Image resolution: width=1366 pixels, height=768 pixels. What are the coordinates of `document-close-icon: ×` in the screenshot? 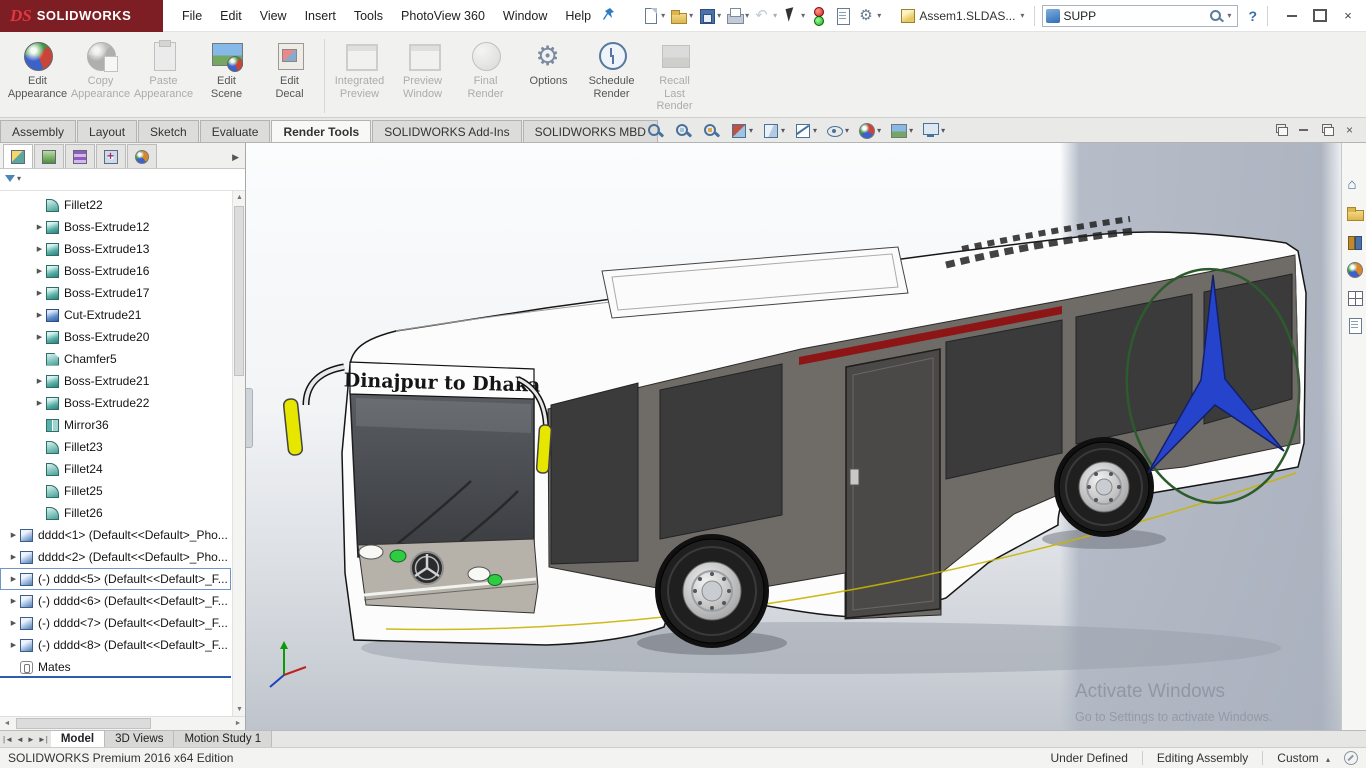 It's located at (1349, 129).